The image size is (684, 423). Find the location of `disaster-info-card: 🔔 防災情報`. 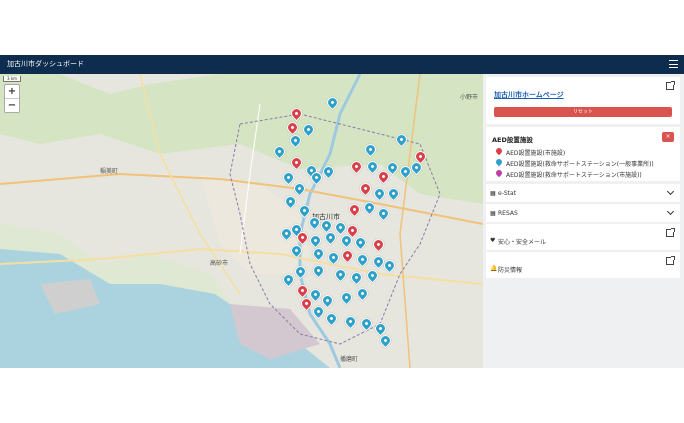

disaster-info-card: 🔔 防災情報 is located at coordinates (583, 265).